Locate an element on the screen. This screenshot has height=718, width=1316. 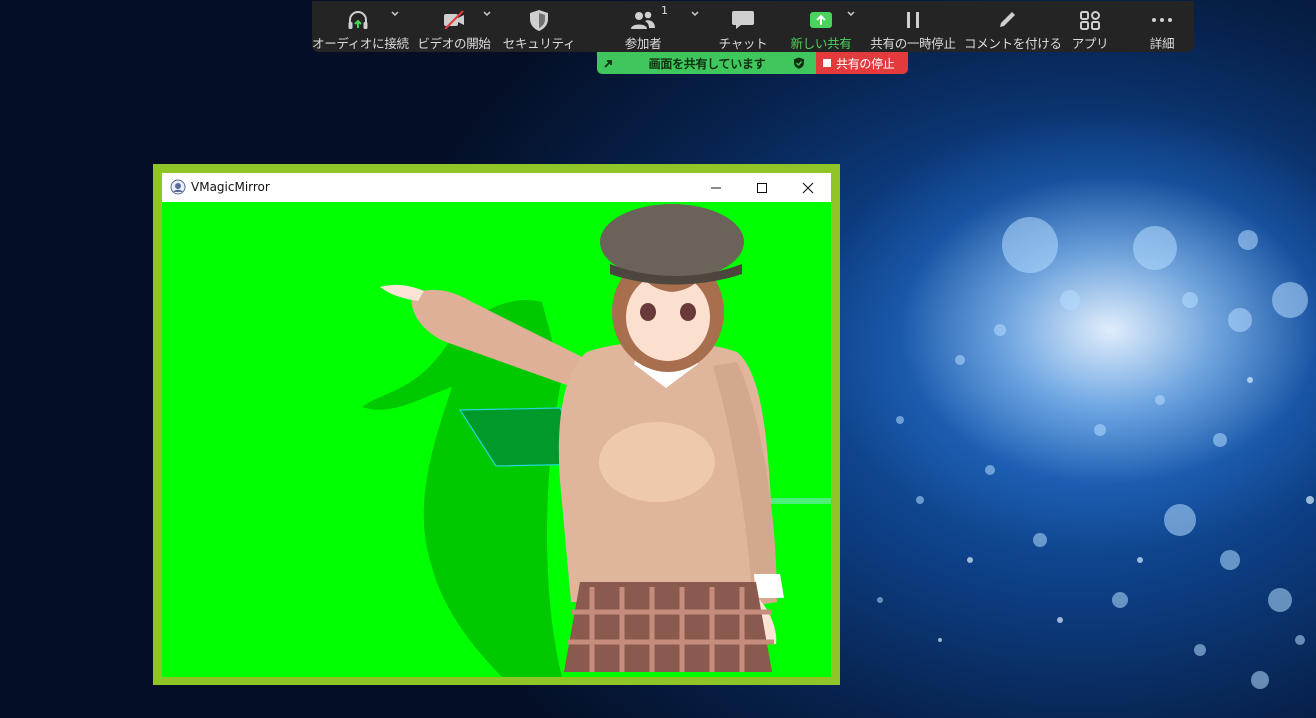
more-dots-icon is located at coordinates (1162, 20).